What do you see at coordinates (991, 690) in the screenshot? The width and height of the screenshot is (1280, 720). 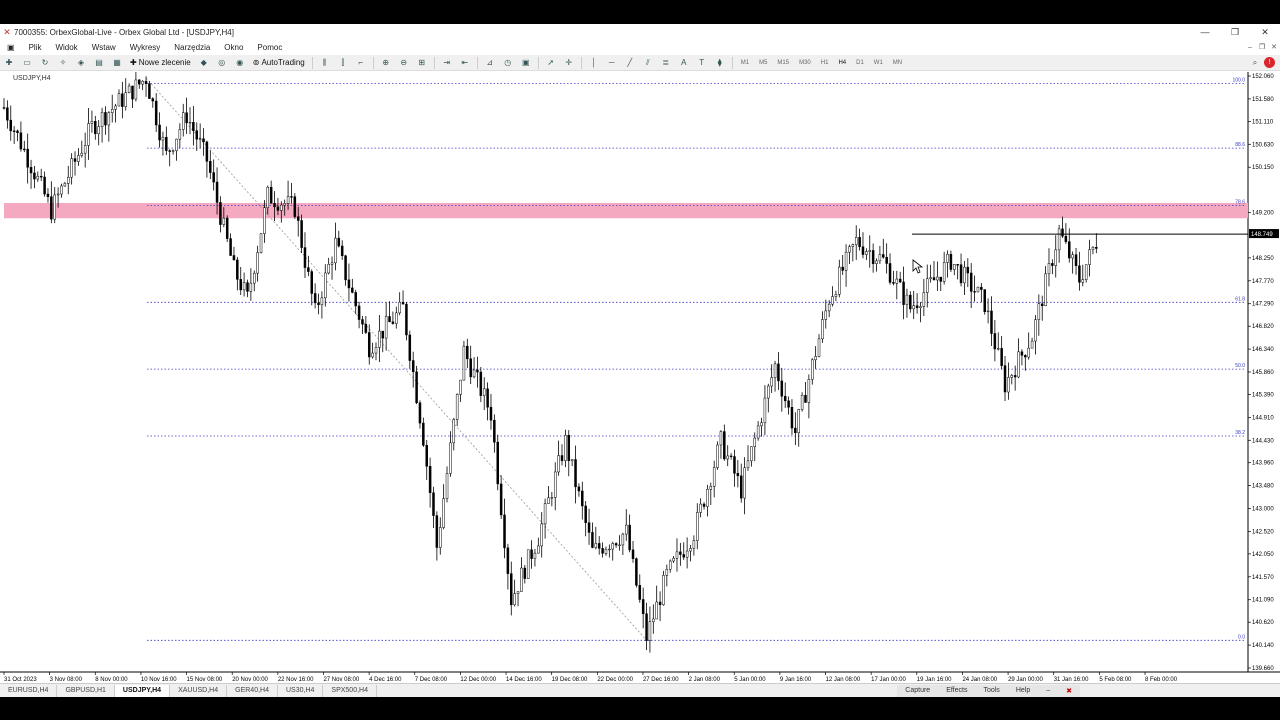 I see `tools-button: Tools` at bounding box center [991, 690].